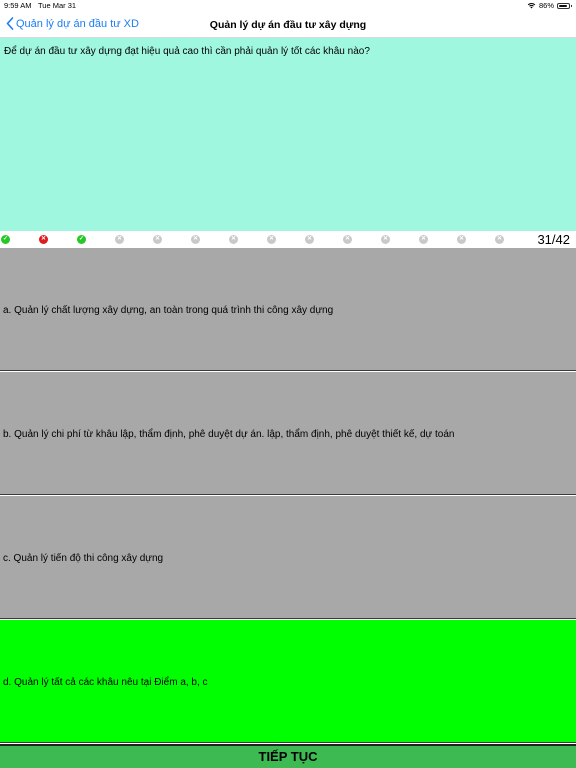  What do you see at coordinates (288, 6) in the screenshot?
I see `status-bar: 9:59 AM Tue Mar 31 86%` at bounding box center [288, 6].